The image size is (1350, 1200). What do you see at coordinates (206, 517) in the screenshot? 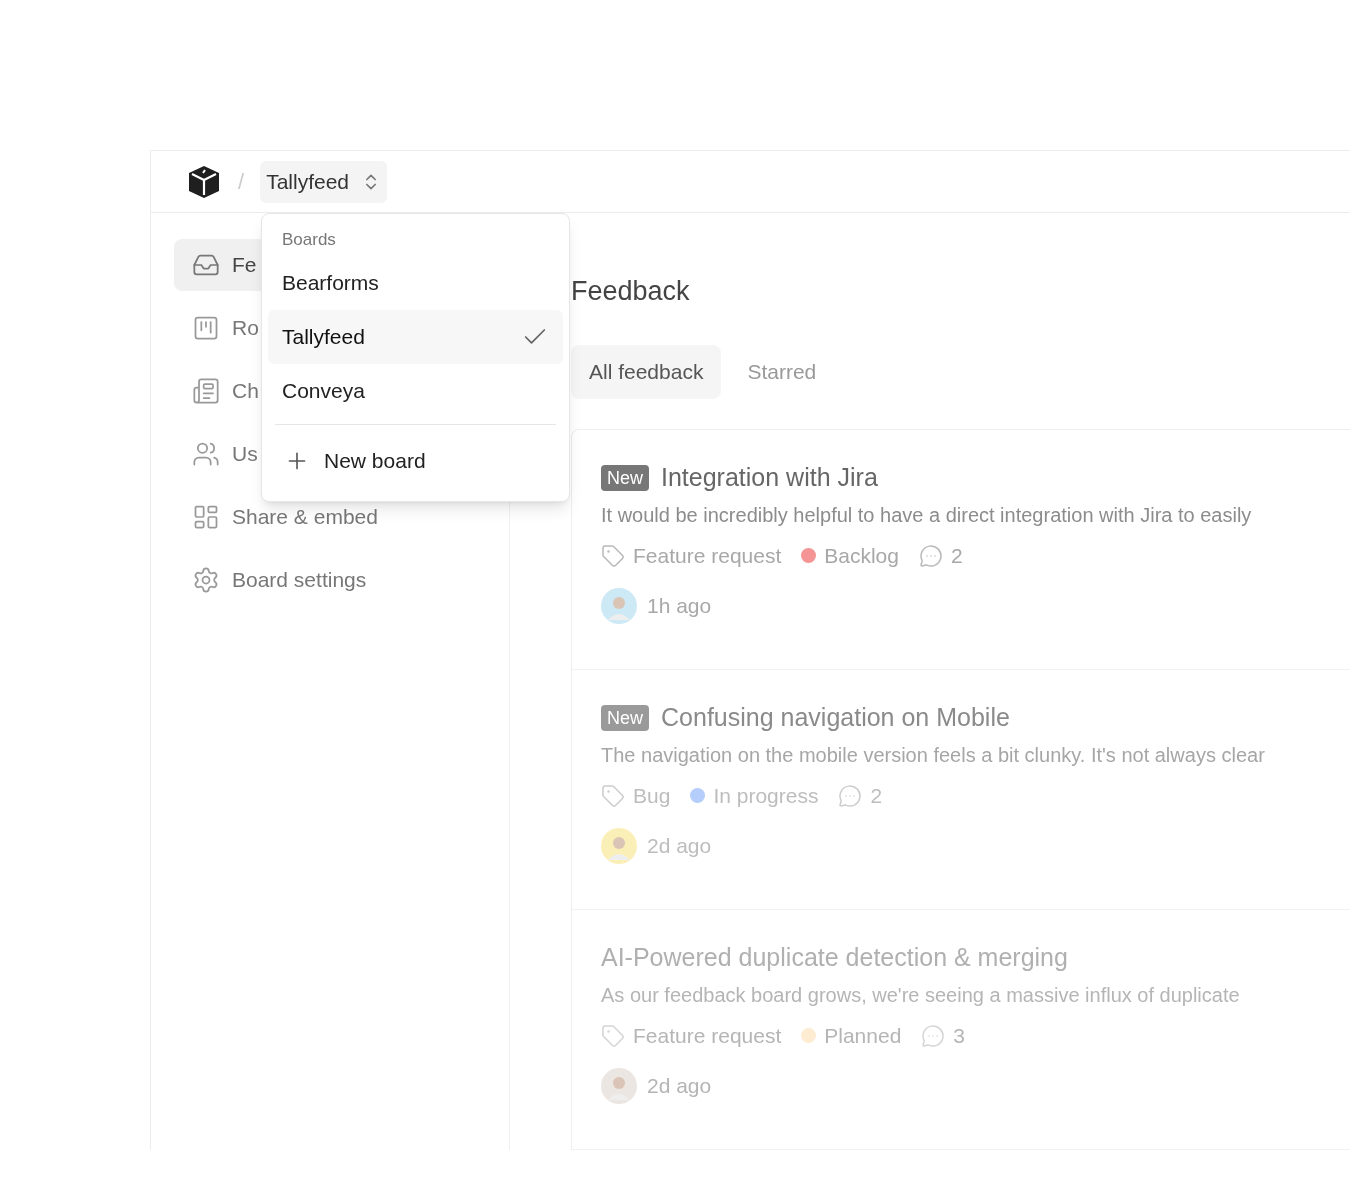
I see `blocks-icon` at bounding box center [206, 517].